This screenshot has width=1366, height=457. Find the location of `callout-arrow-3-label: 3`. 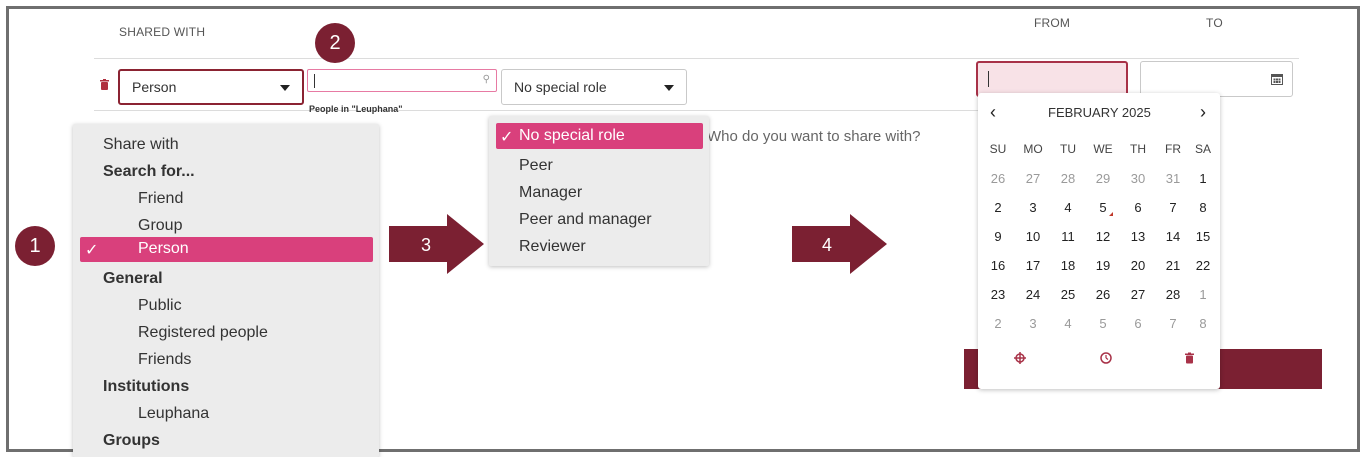

callout-arrow-3-label: 3 is located at coordinates (426, 245).